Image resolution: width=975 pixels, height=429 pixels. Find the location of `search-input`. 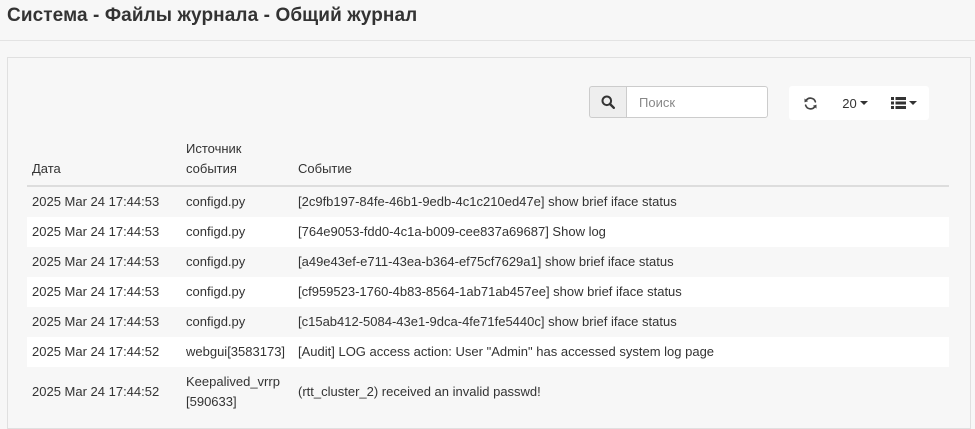

search-input is located at coordinates (697, 102).